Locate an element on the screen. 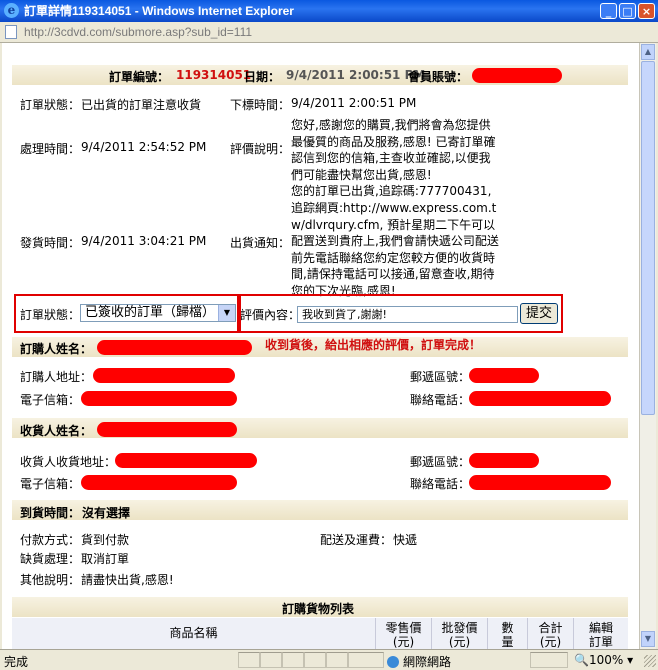 The image size is (658, 670). globe-icon is located at coordinates (393, 662).